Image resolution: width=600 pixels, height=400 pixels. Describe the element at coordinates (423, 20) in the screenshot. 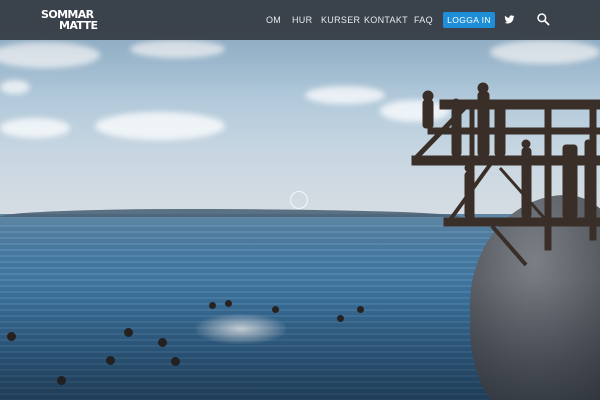

I see `nav-item-faq: FAQ` at that location.